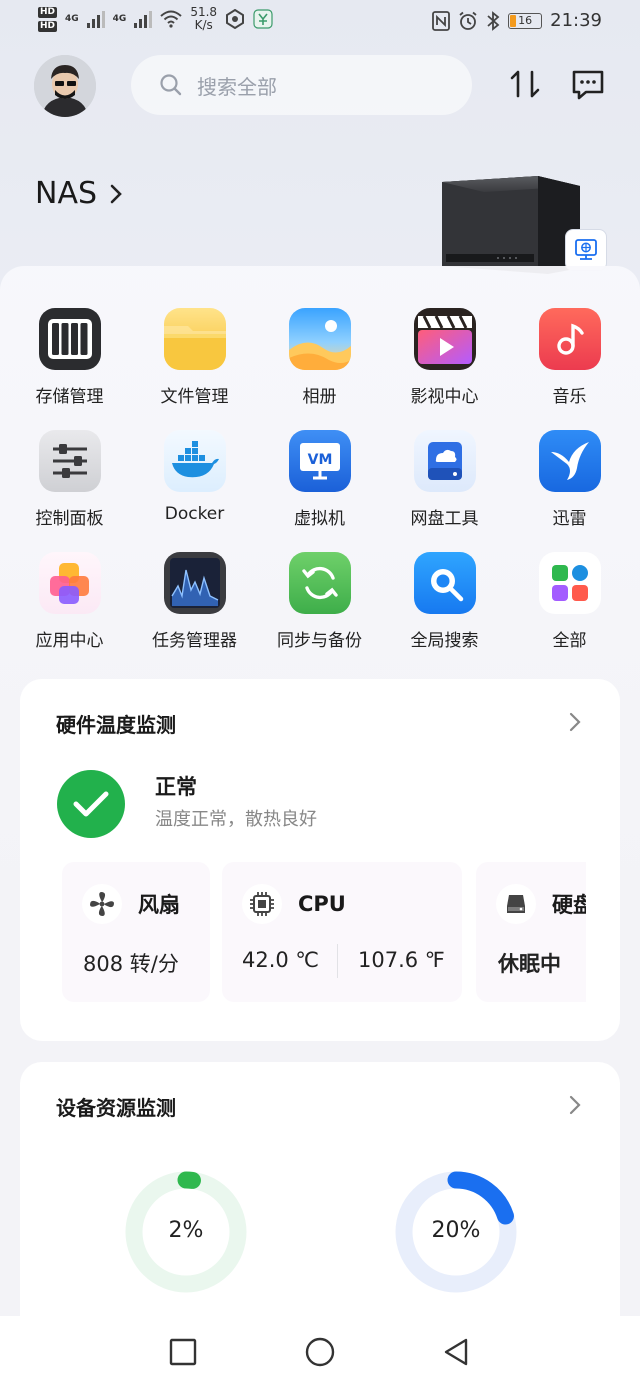 The width and height of the screenshot is (640, 1387). Describe the element at coordinates (444, 397) in the screenshot. I see `app-label: 影视中心` at that location.